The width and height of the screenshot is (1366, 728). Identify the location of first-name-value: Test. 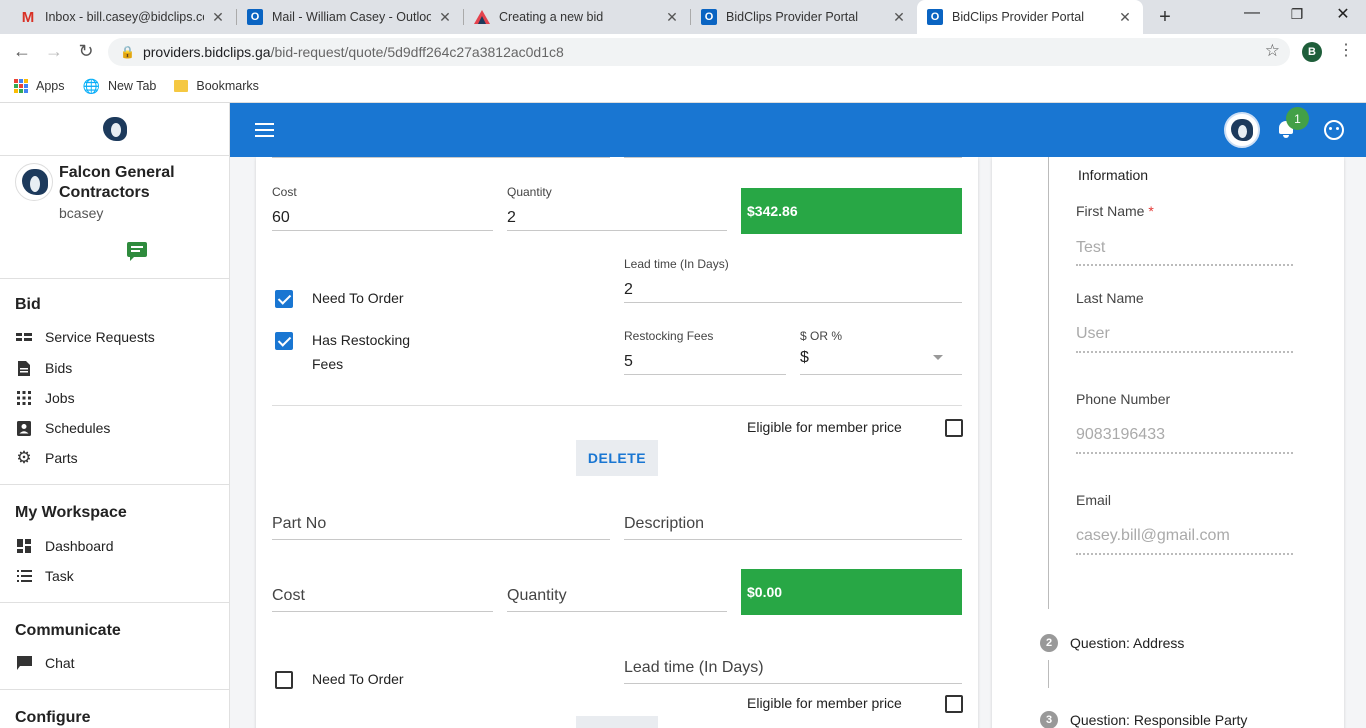
(1090, 248).